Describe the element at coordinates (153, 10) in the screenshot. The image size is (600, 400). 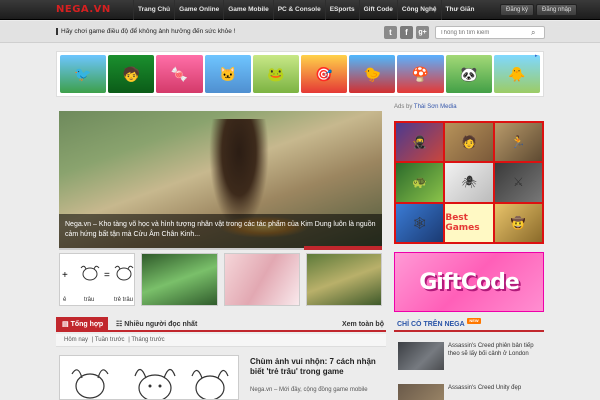
I see `nav-item-home: Trang Chủ` at that location.